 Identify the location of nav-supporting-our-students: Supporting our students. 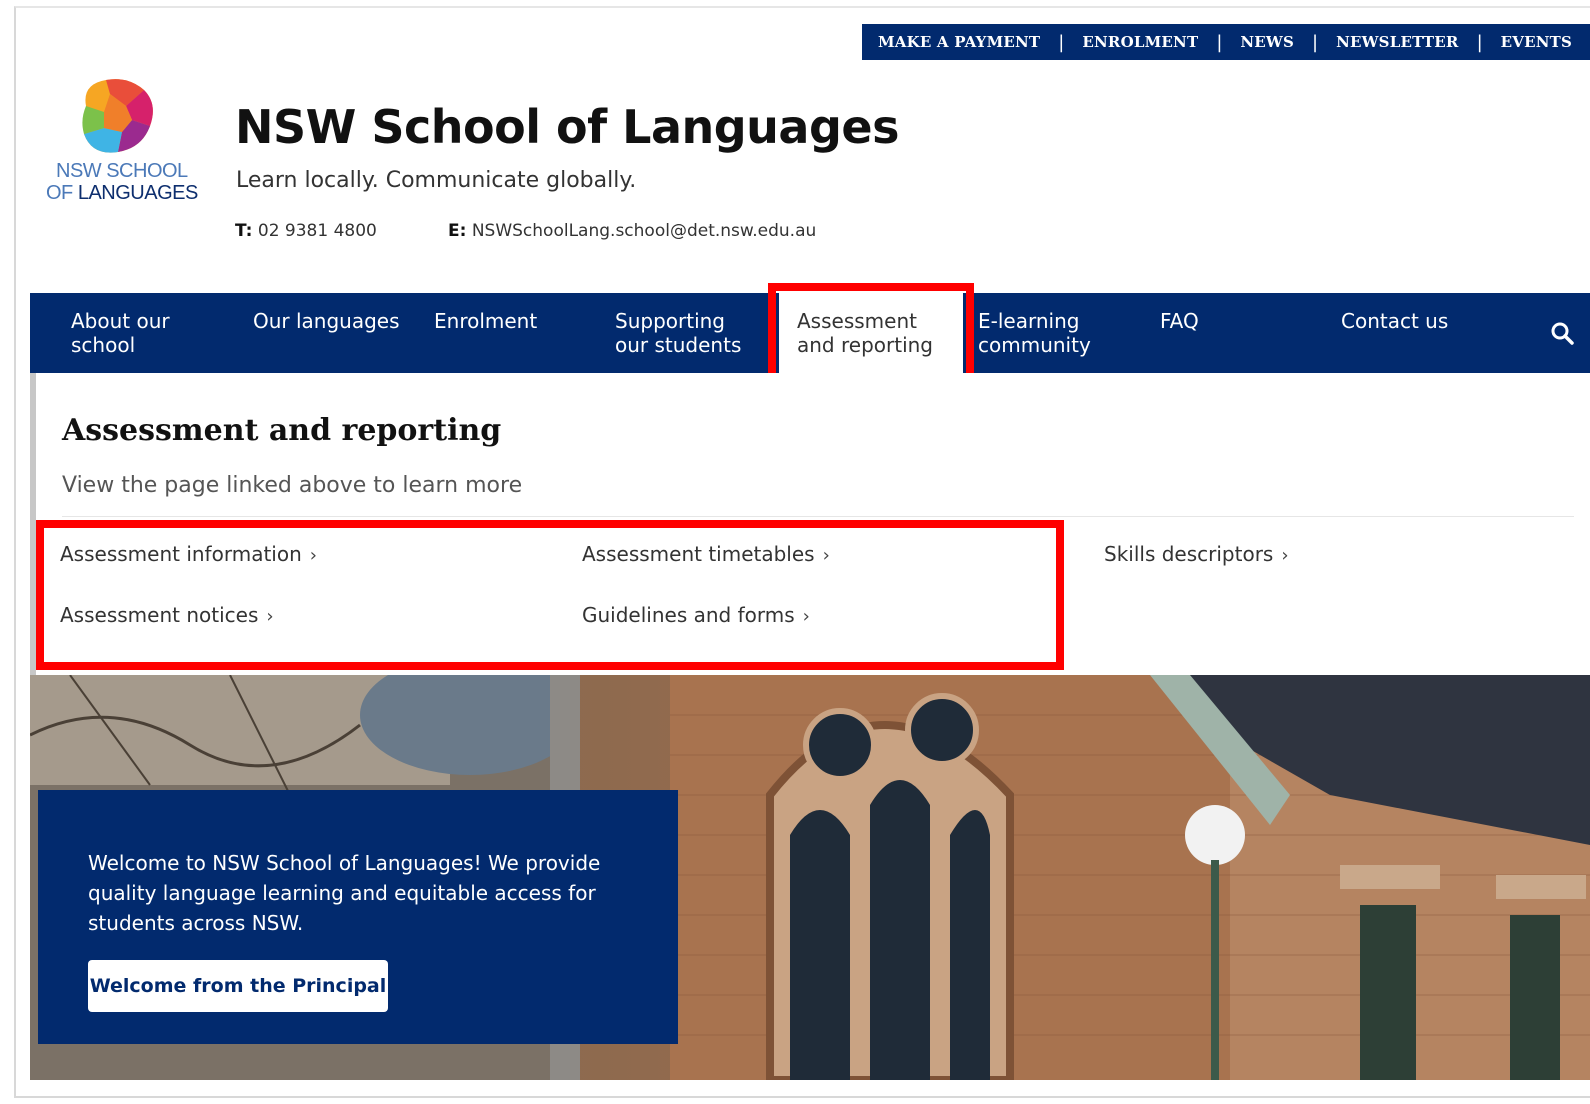
(678, 333).